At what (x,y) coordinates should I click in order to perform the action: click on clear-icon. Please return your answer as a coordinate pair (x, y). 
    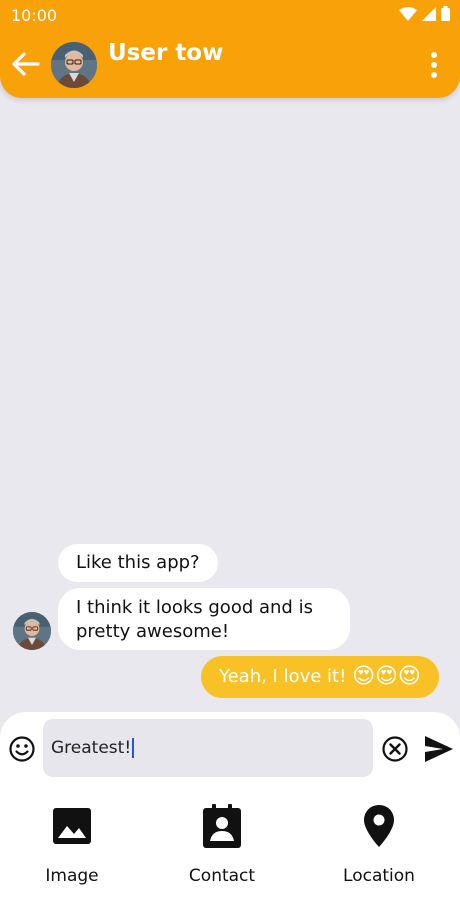
    Looking at the image, I should click on (395, 749).